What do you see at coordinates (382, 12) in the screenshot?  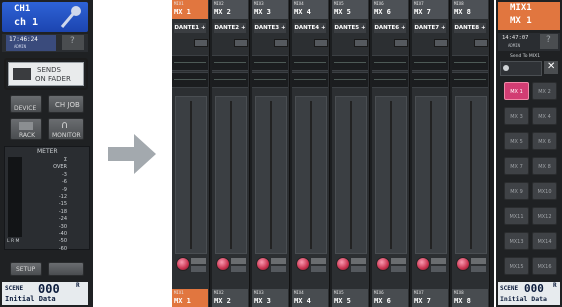 I see `mix-label: MX 6` at bounding box center [382, 12].